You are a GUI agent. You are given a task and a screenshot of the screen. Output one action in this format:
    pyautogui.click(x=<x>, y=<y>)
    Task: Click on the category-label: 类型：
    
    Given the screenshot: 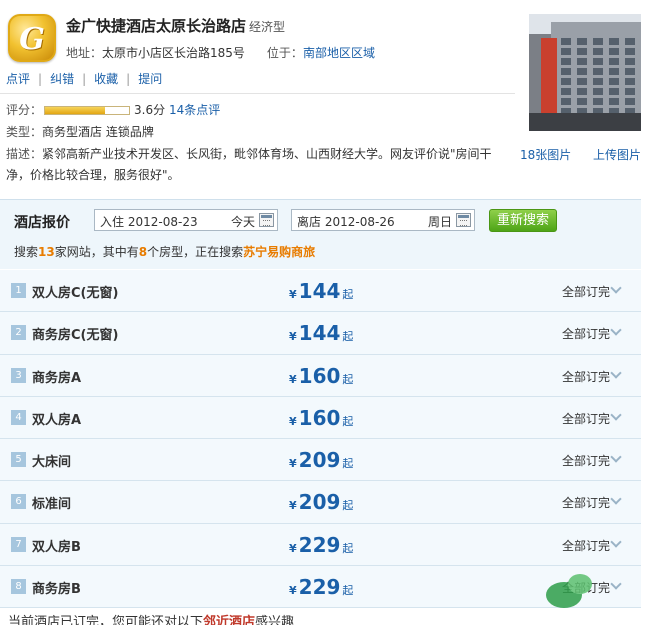 What is the action you would take?
    pyautogui.click(x=24, y=132)
    